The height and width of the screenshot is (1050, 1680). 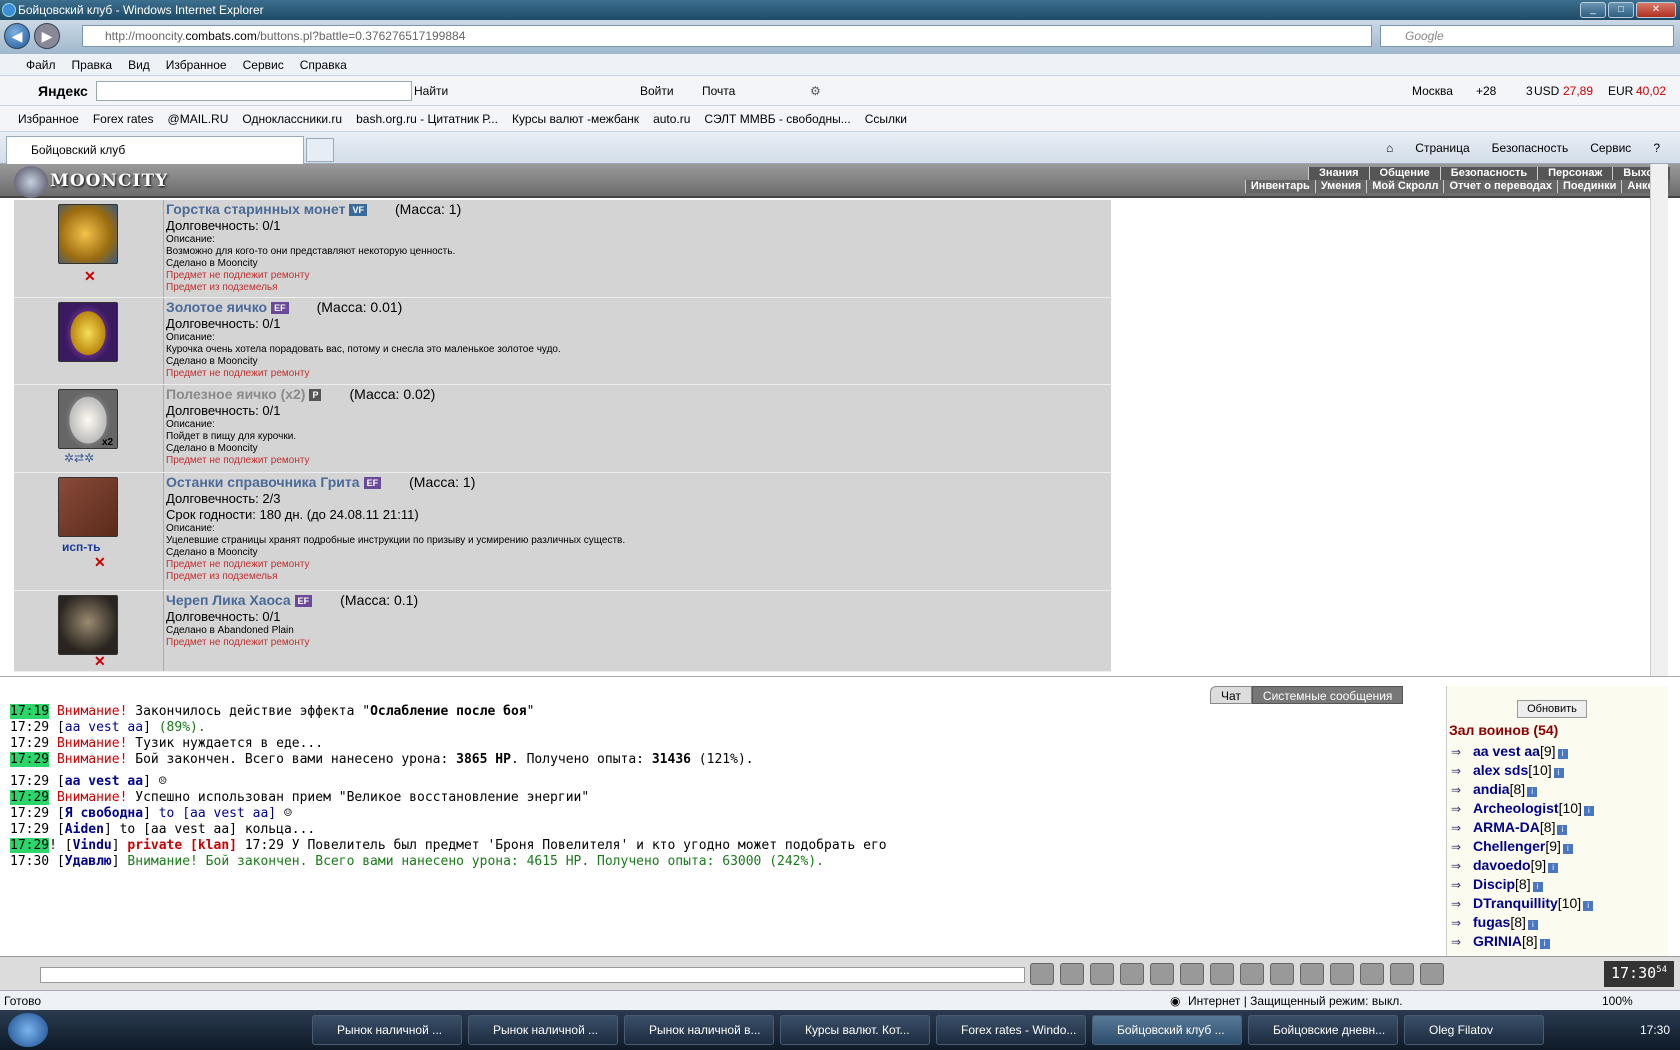 I want to click on chat-input, so click(x=532, y=975).